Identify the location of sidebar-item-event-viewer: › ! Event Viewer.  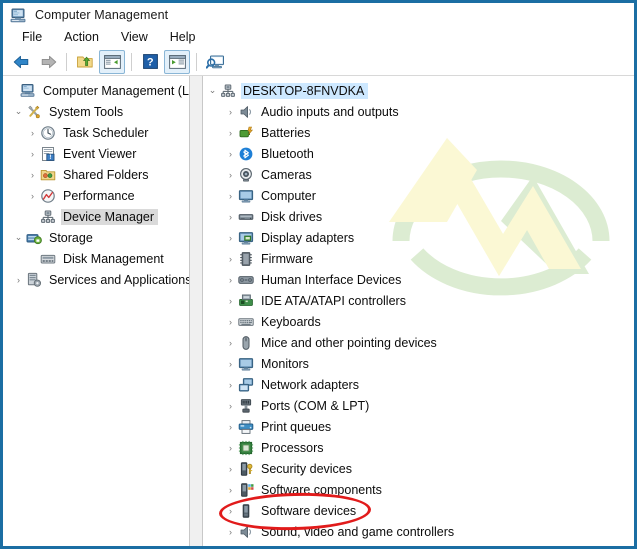
(96, 153).